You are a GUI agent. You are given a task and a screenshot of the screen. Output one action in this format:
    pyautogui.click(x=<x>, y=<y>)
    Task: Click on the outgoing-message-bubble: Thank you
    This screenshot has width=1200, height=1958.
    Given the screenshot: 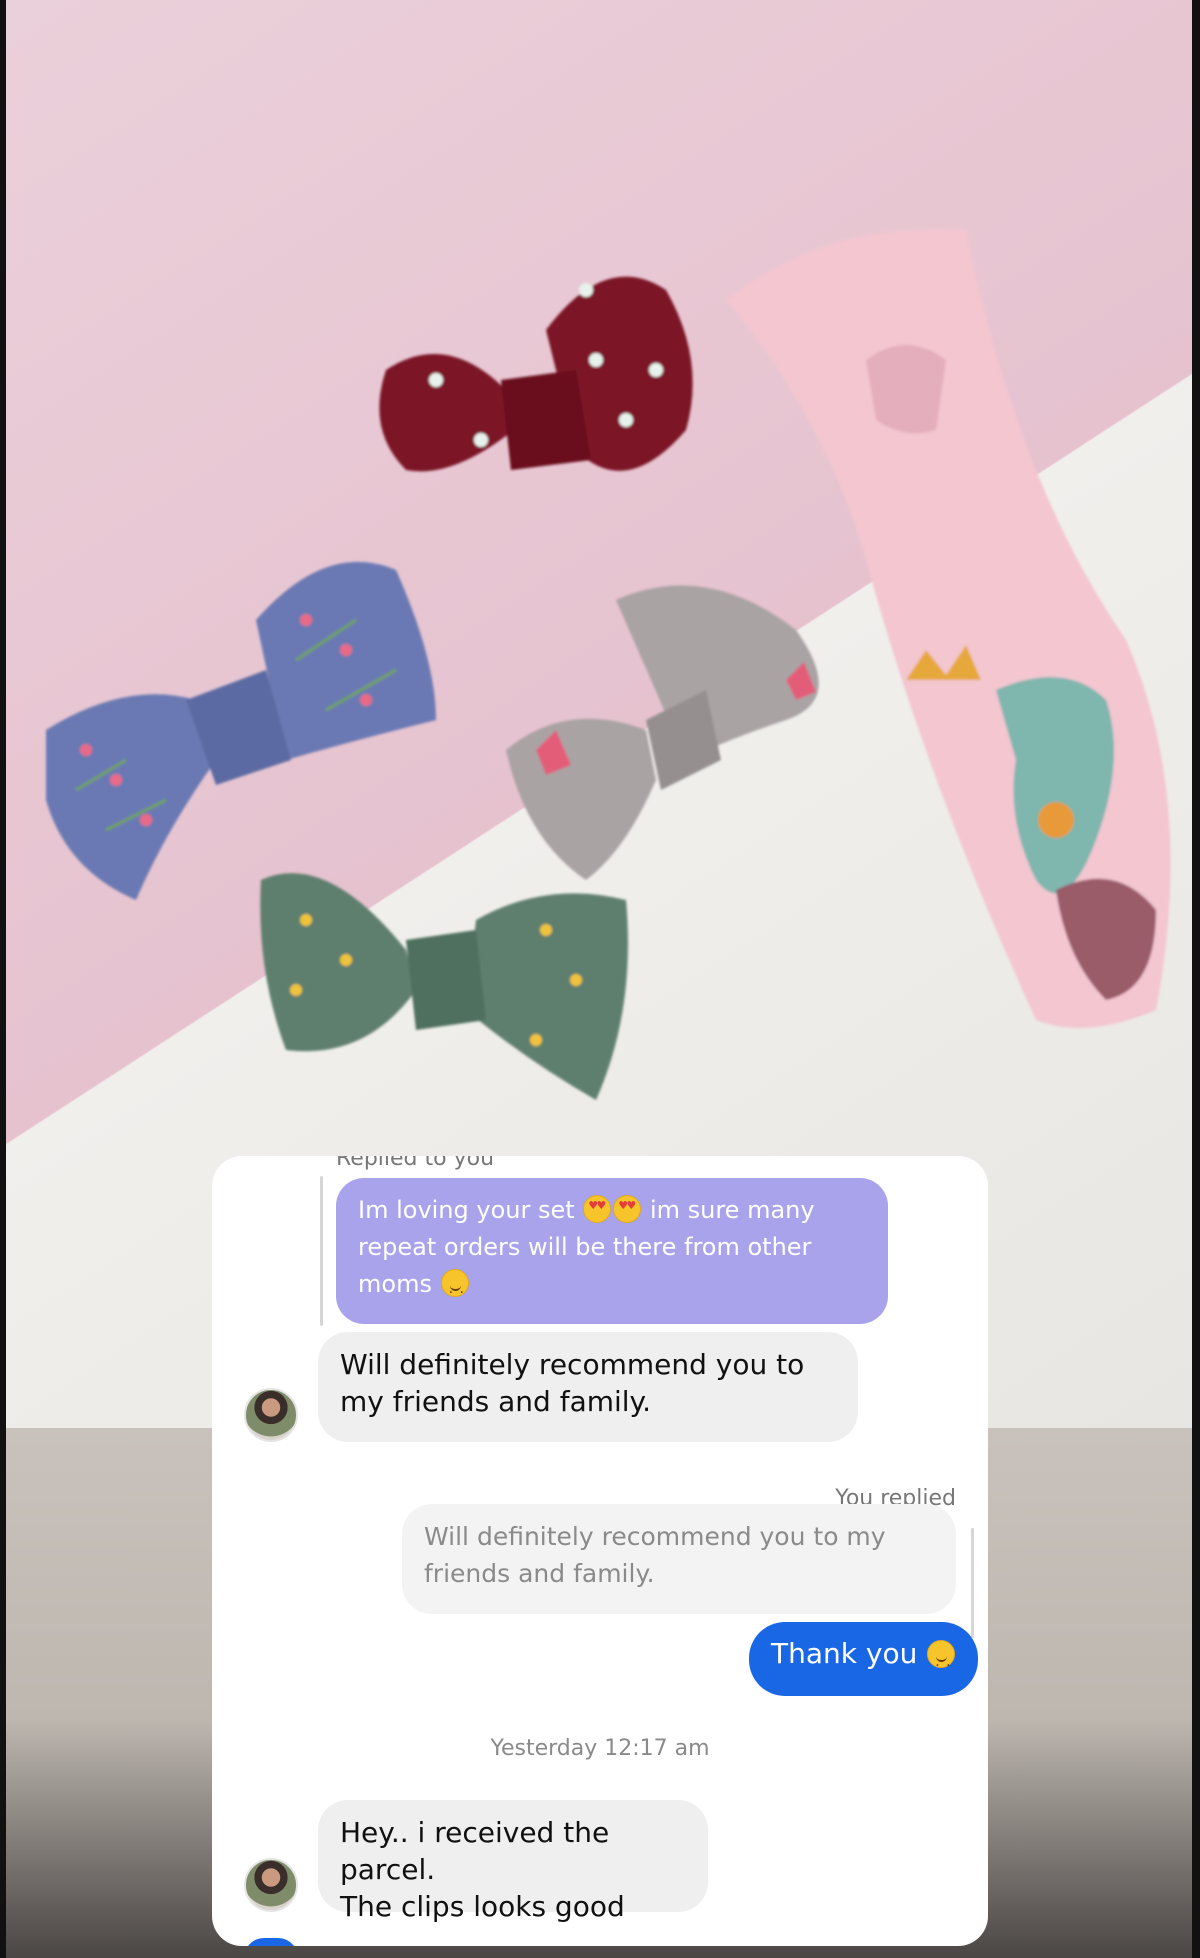 What is the action you would take?
    pyautogui.click(x=864, y=1659)
    